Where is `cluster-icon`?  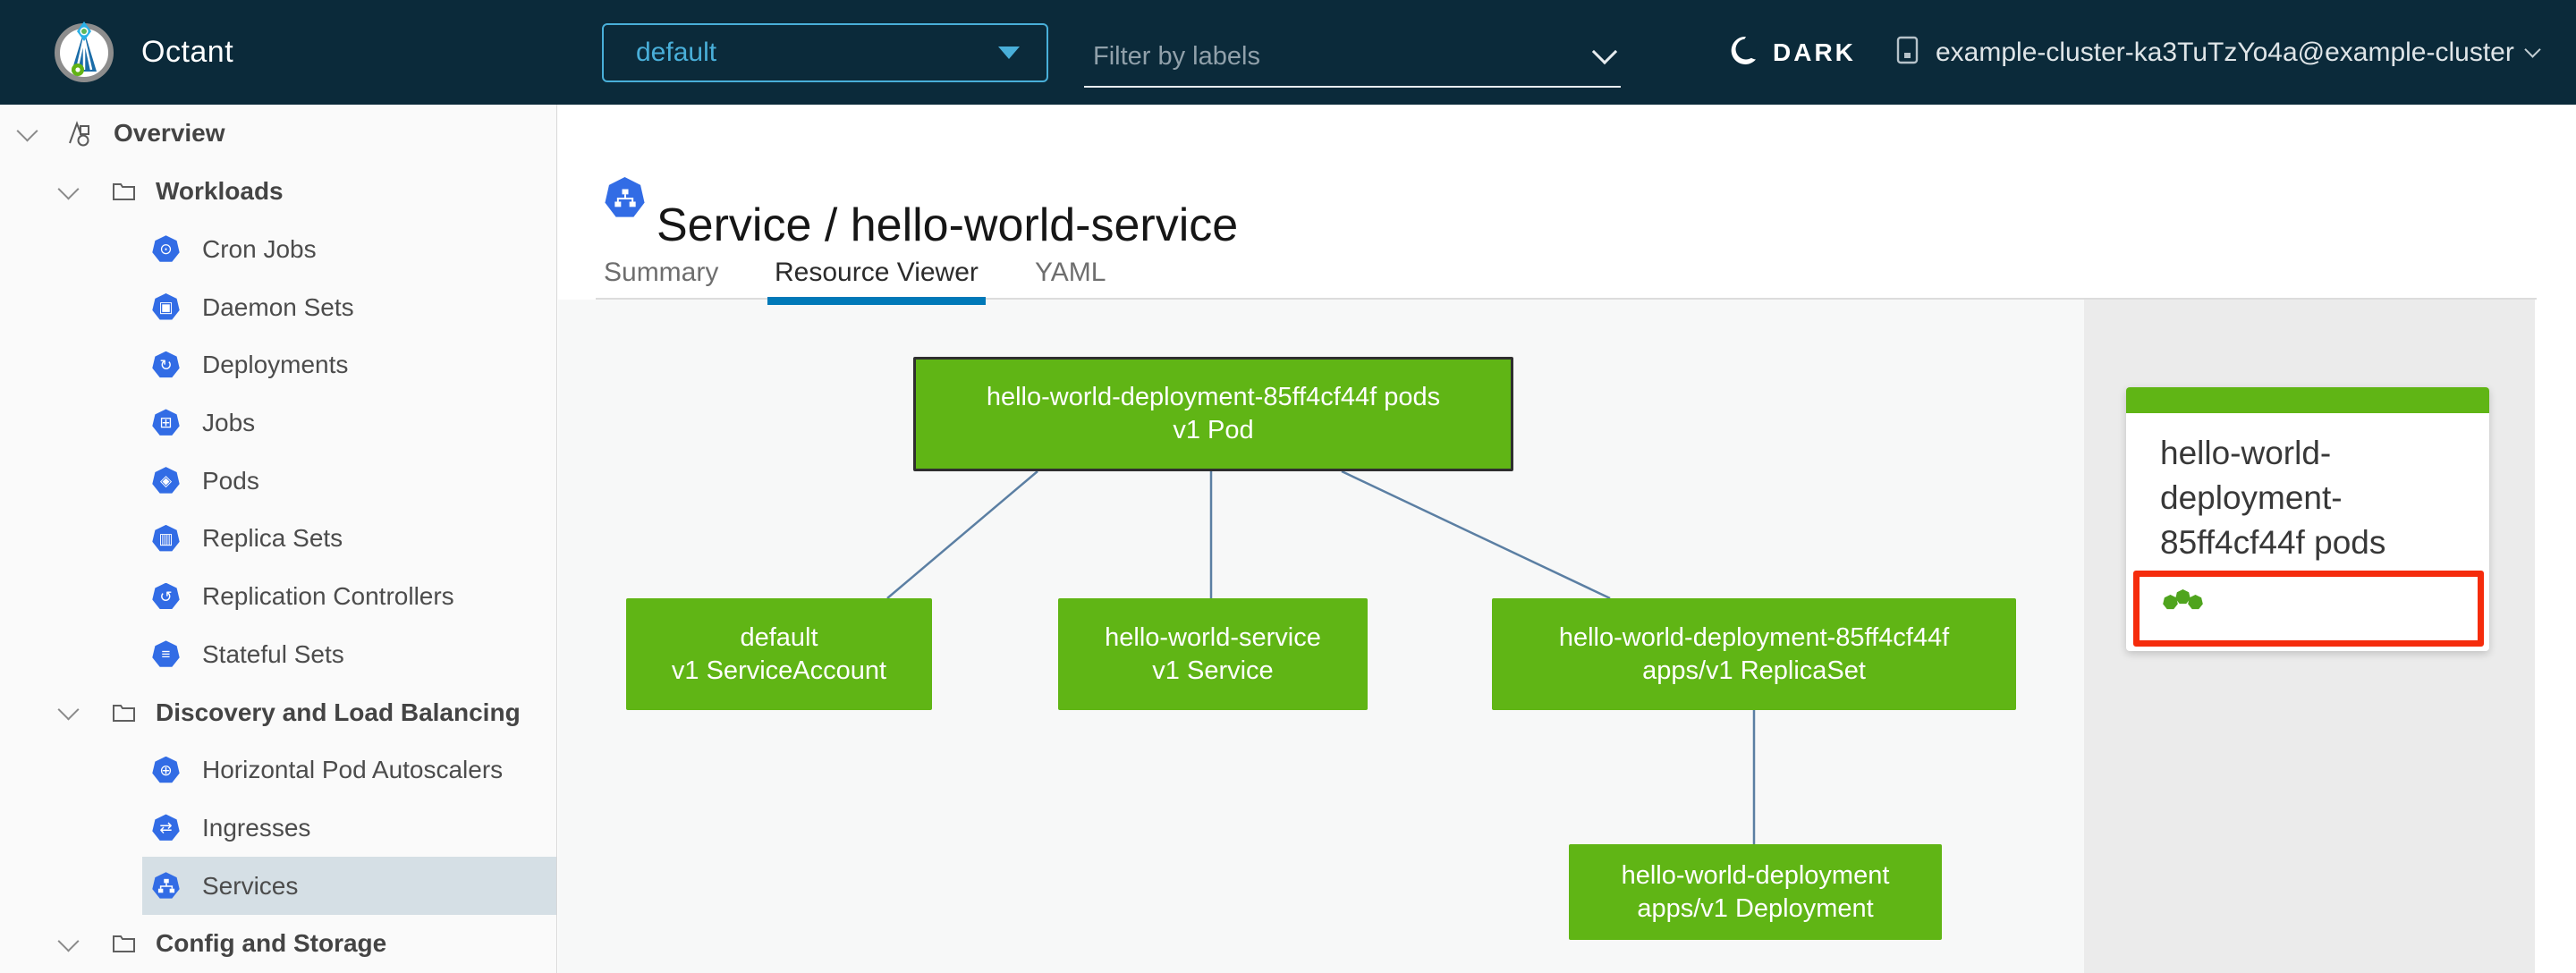
cluster-icon is located at coordinates (1907, 52).